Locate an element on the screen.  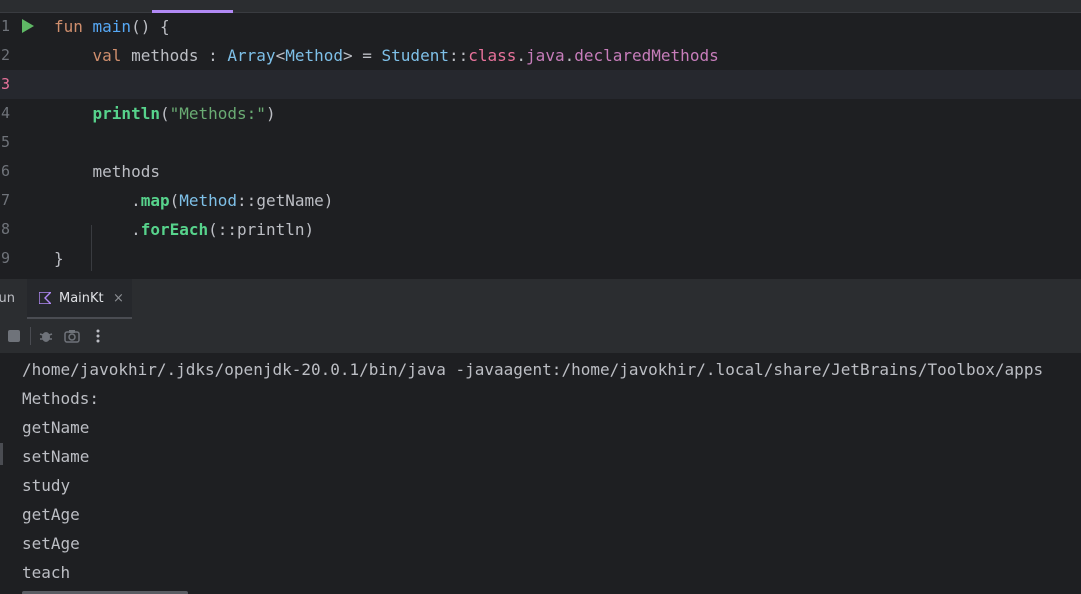
code-token: Student is located at coordinates (415, 55).